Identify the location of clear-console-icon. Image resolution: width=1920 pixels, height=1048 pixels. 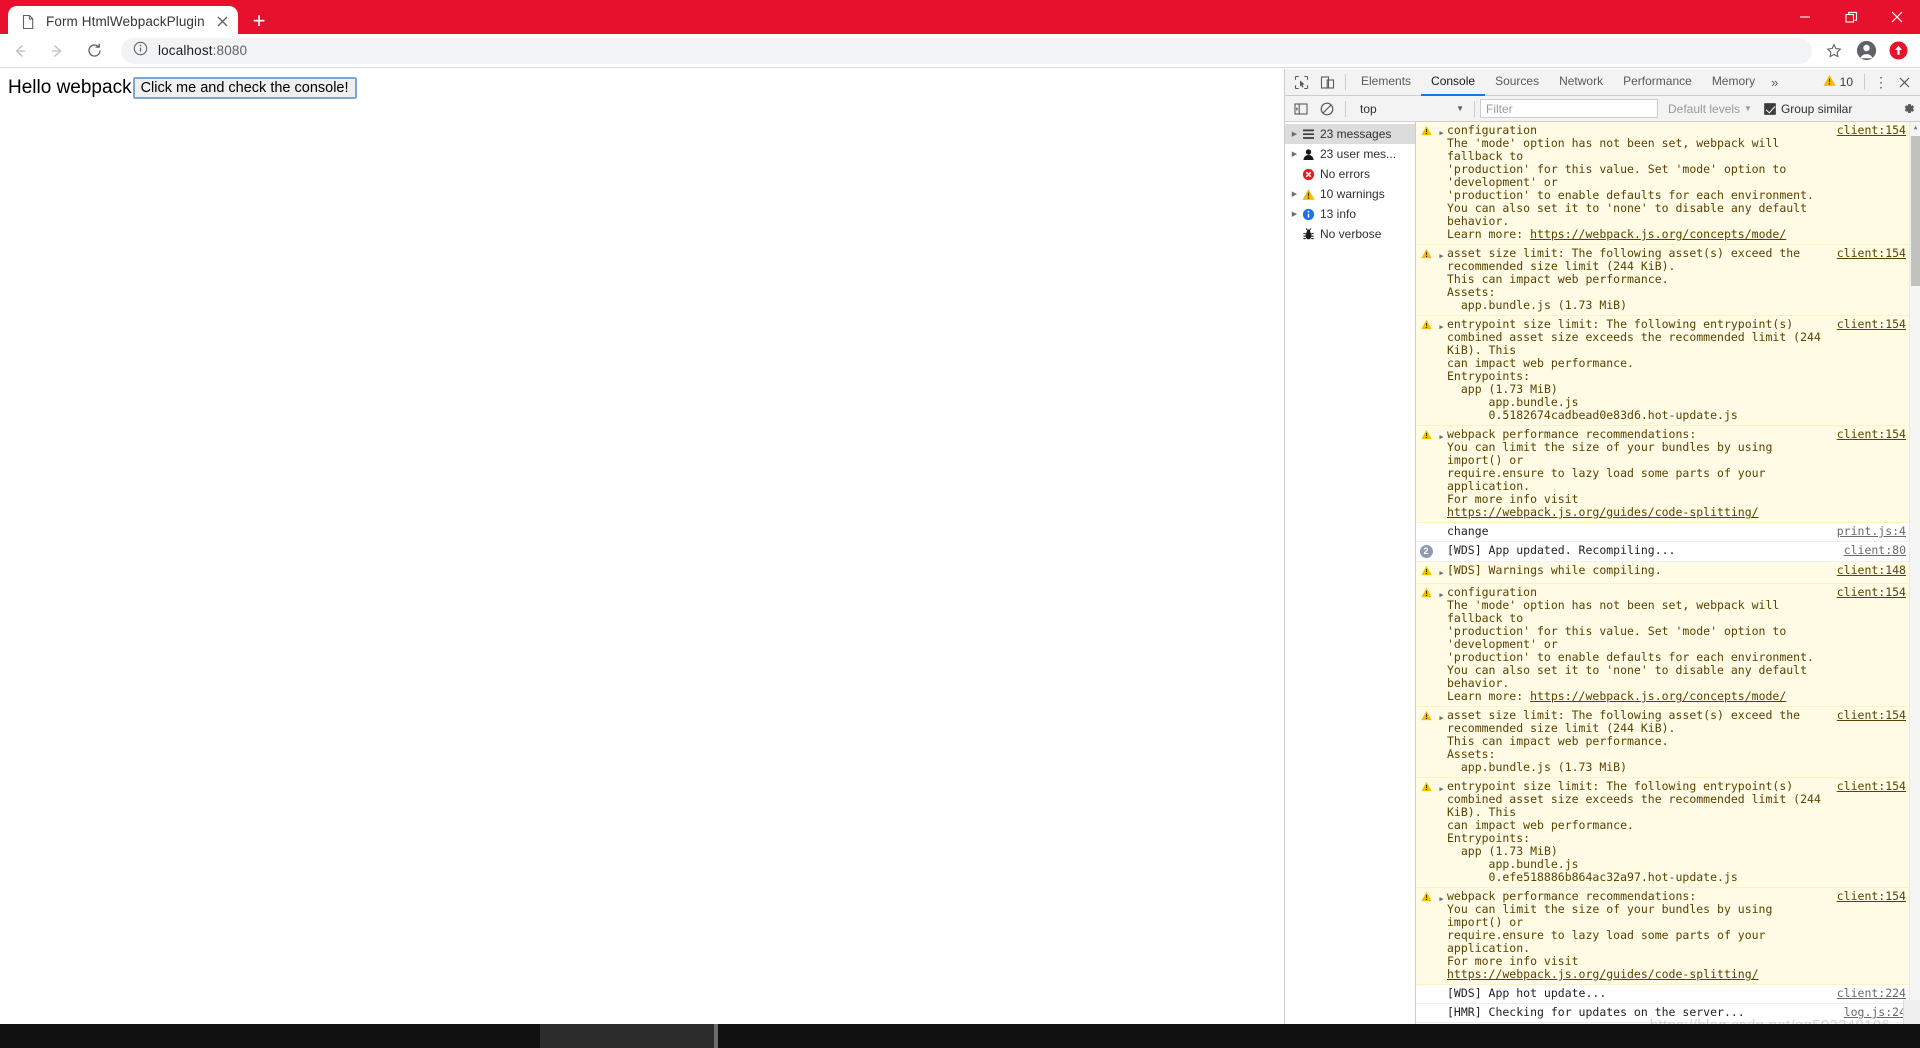
(1327, 109).